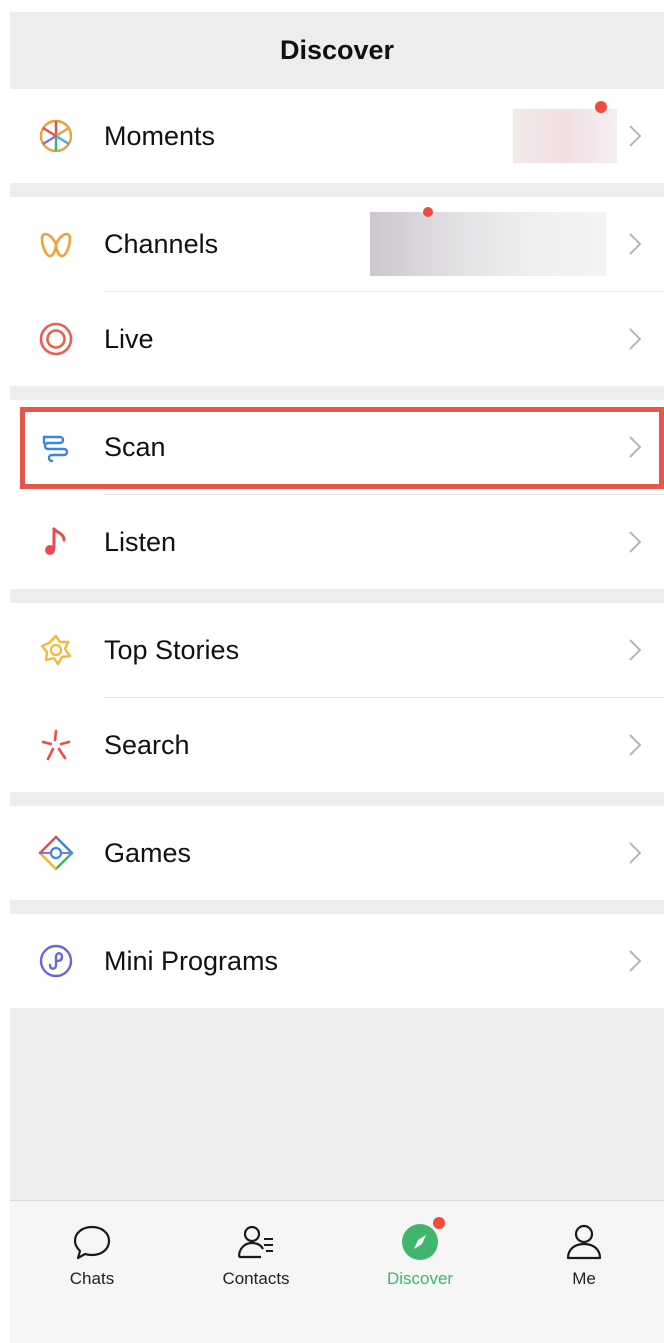 The image size is (664, 1343). I want to click on channels-label: Channels, so click(161, 243).